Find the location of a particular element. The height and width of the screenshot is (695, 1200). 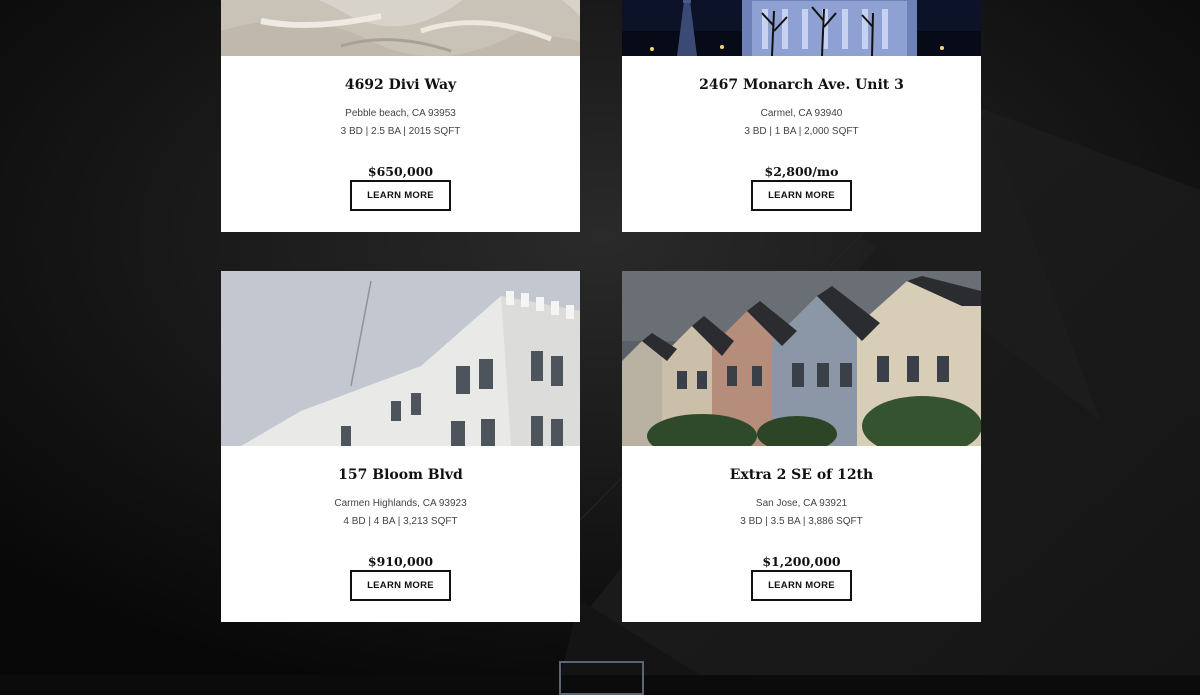

listing-location: Carmen Highlands, CA 93923 is located at coordinates (400, 503).